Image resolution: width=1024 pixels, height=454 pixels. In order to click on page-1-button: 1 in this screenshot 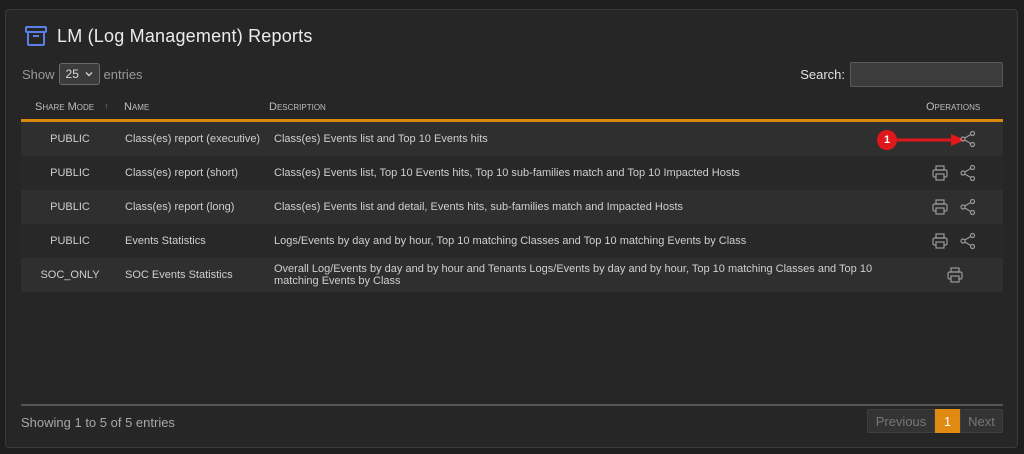, I will do `click(947, 421)`.